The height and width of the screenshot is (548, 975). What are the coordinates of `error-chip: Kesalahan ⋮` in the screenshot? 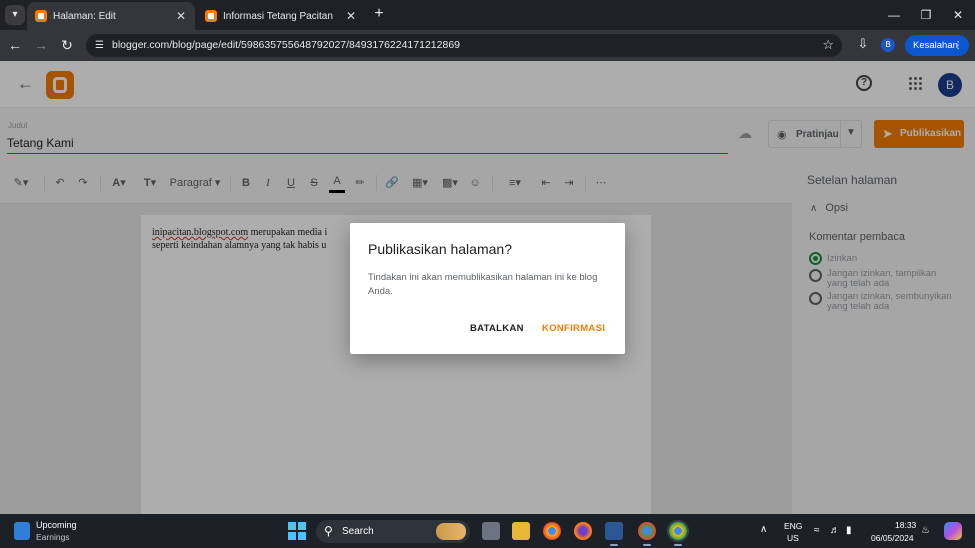 It's located at (937, 45).